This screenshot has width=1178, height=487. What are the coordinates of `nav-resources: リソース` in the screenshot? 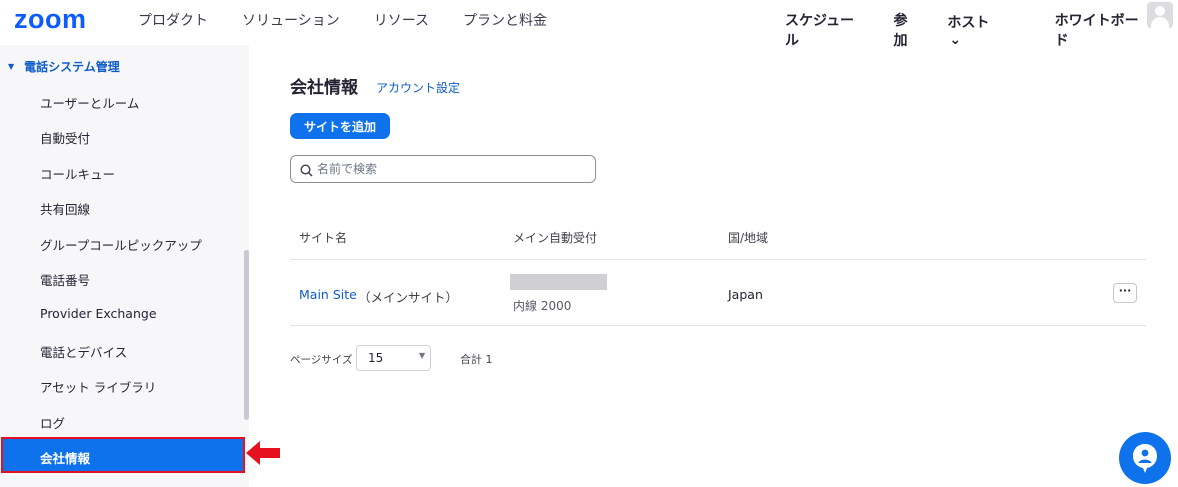 It's located at (401, 20).